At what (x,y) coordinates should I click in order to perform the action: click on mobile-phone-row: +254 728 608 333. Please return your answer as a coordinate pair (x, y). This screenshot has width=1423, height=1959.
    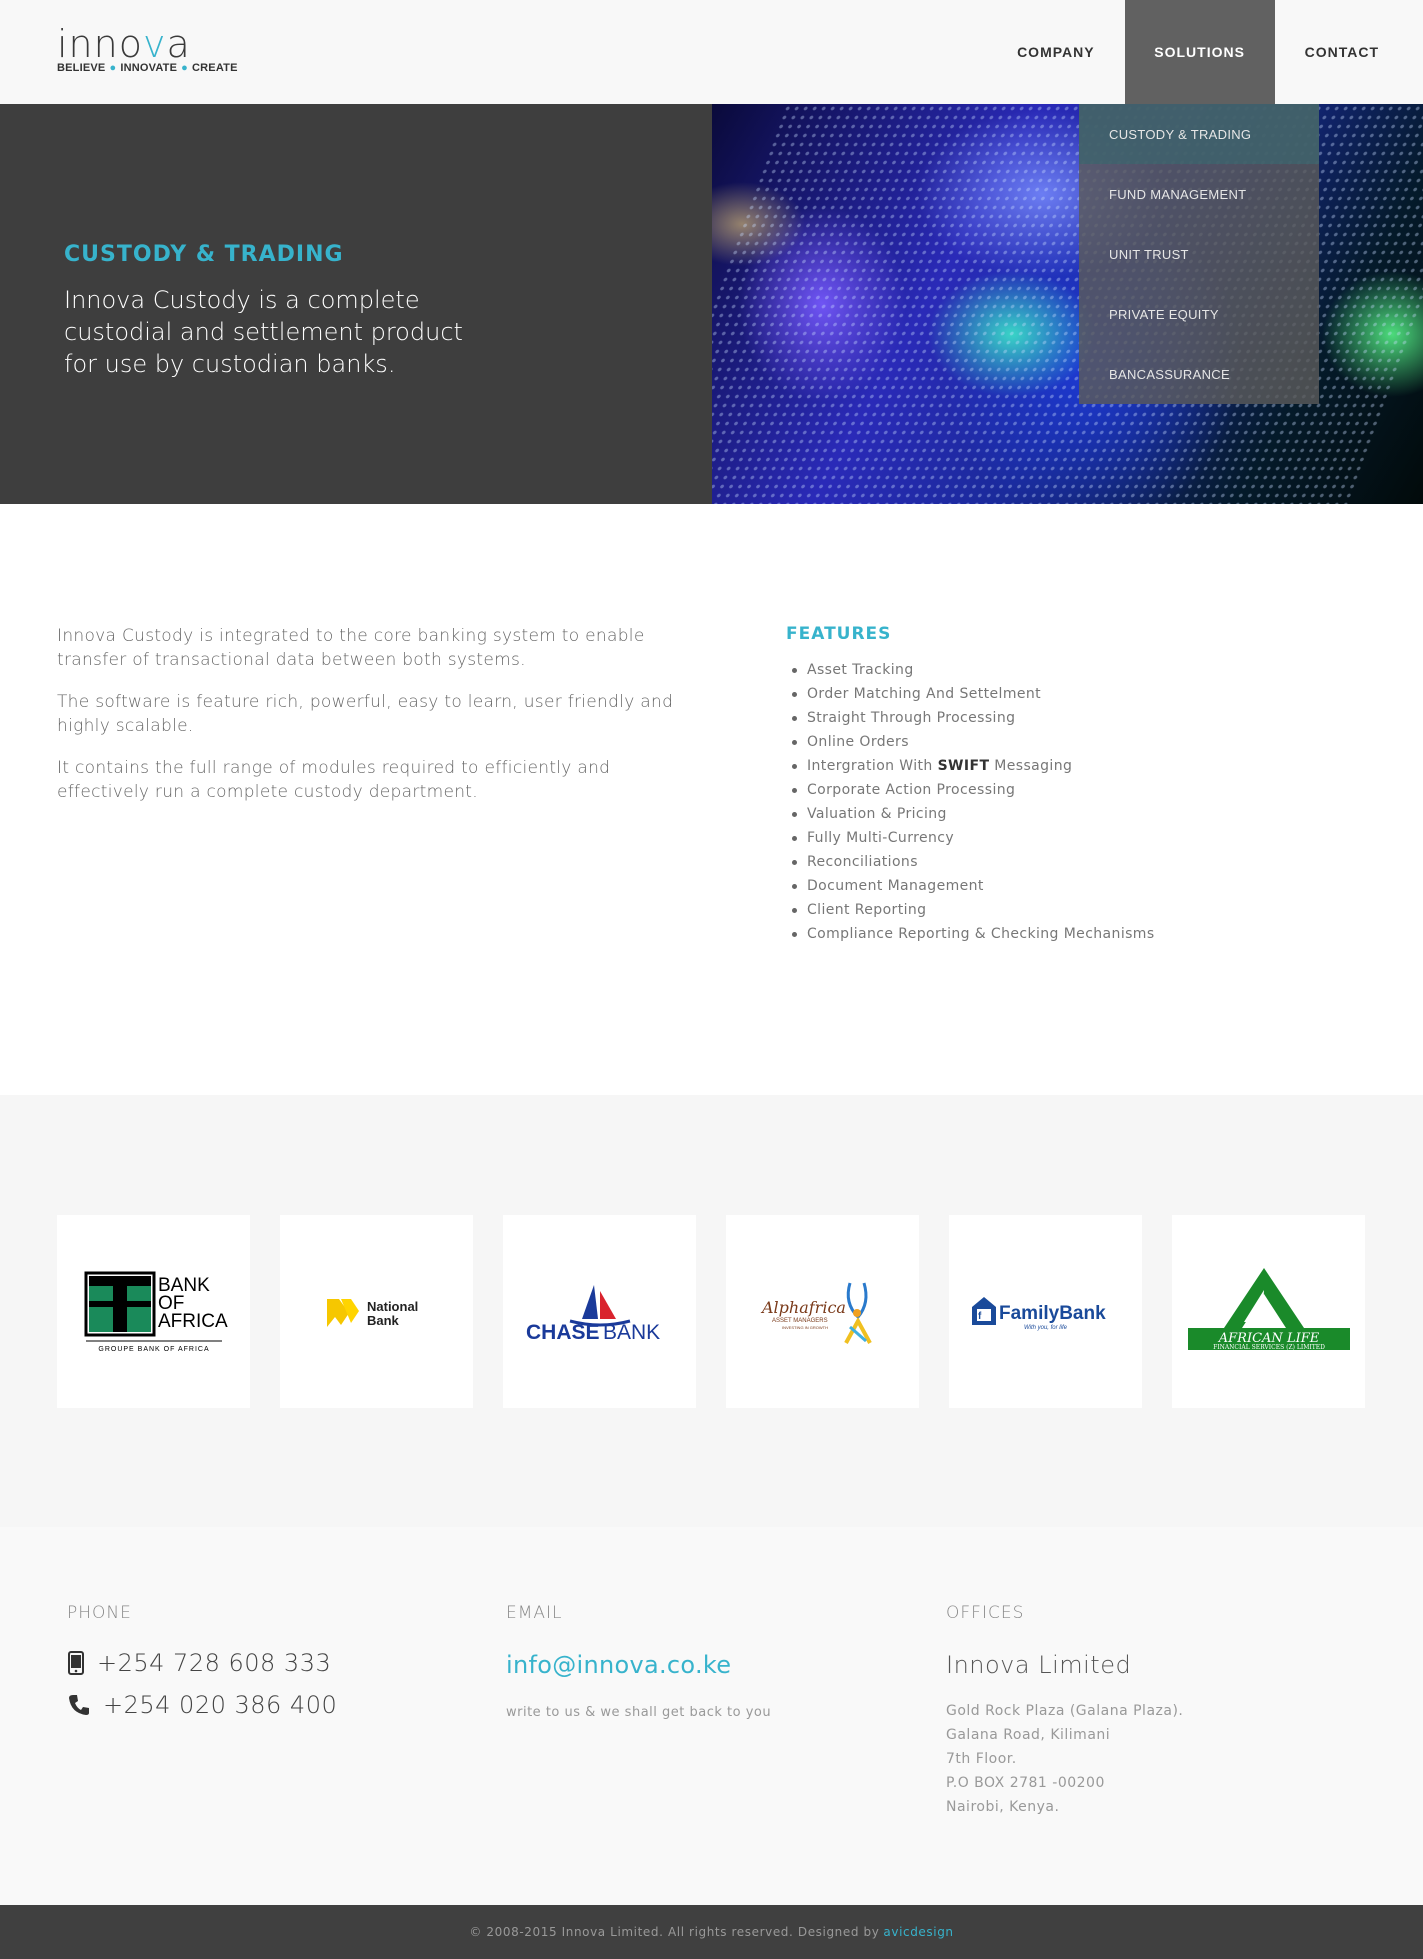
    Looking at the image, I should click on (202, 1663).